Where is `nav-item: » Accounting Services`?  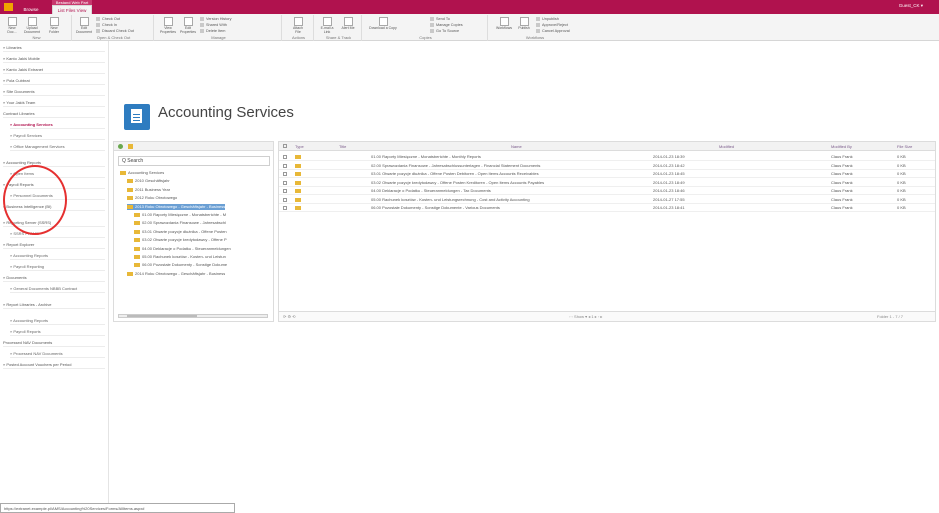
nav-item: » Accounting Services is located at coordinates (57, 125).